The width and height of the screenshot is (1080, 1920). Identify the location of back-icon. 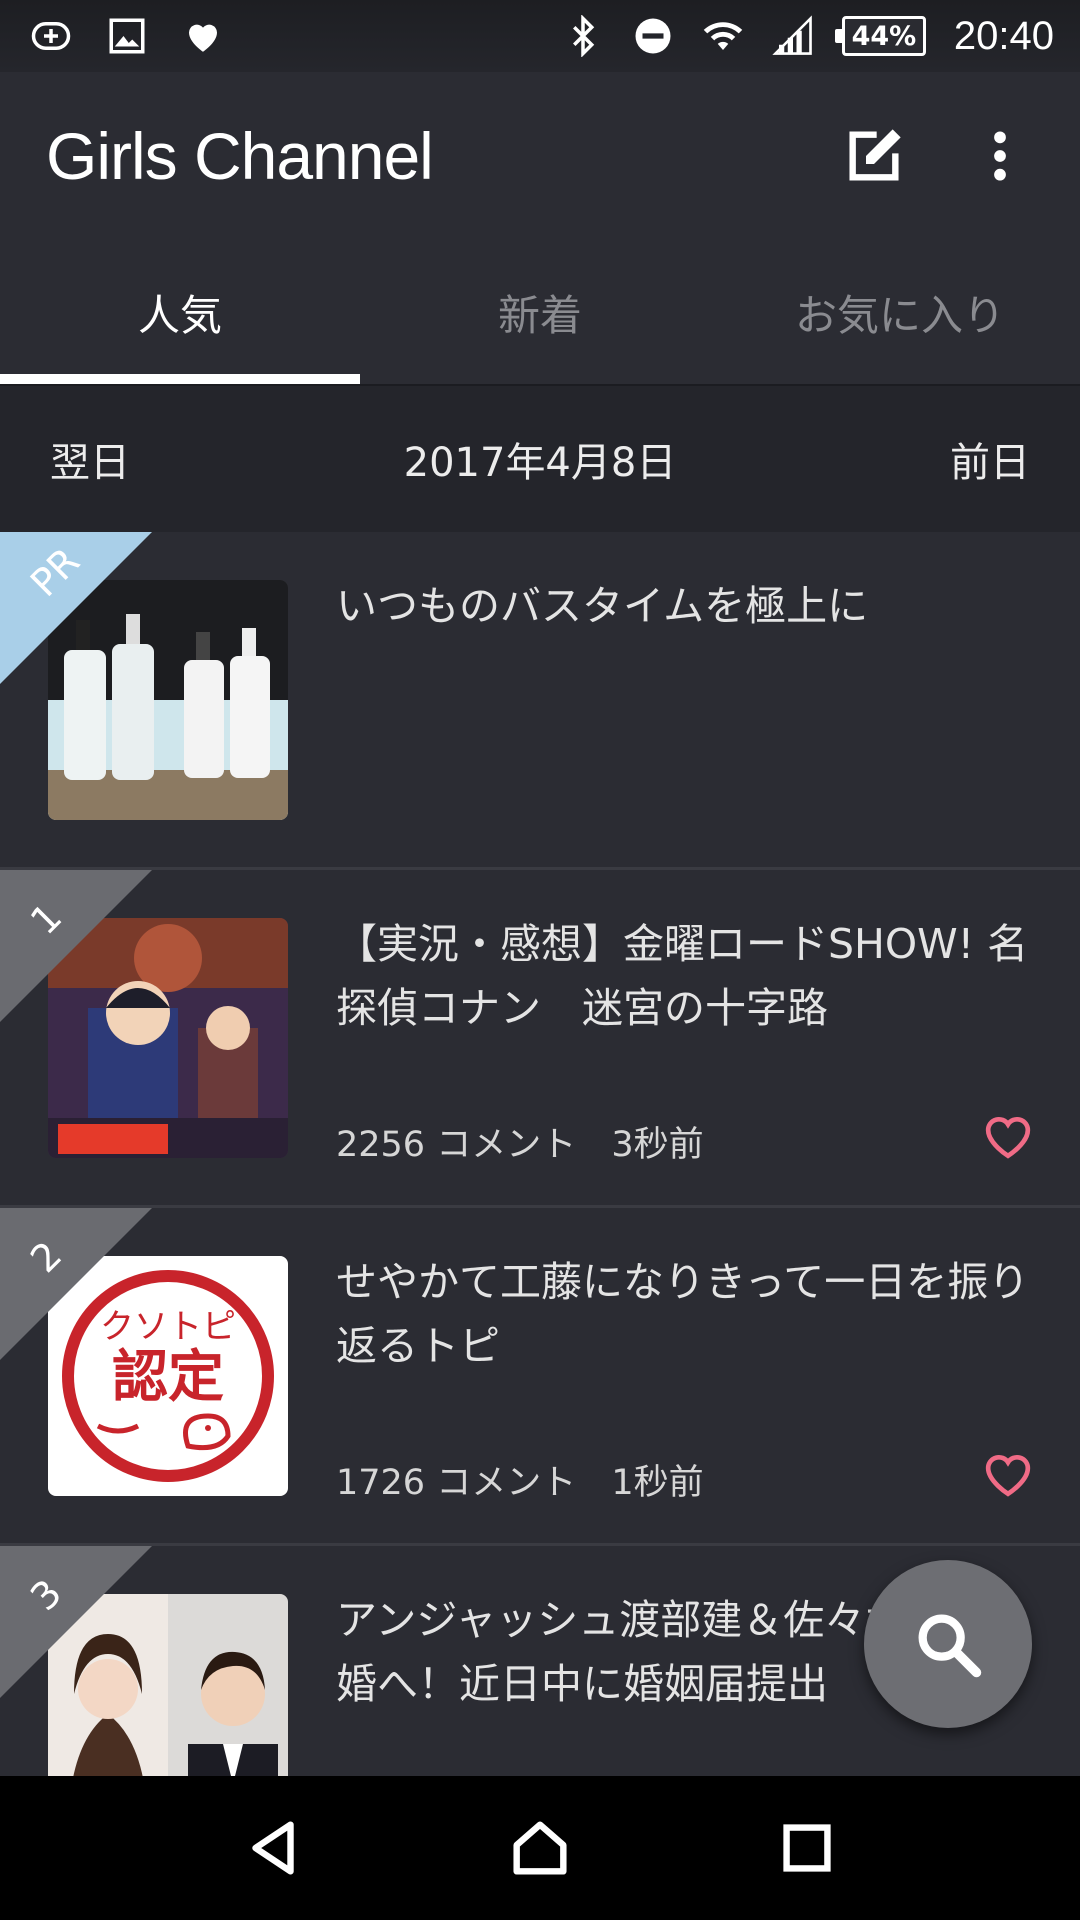
(273, 1848).